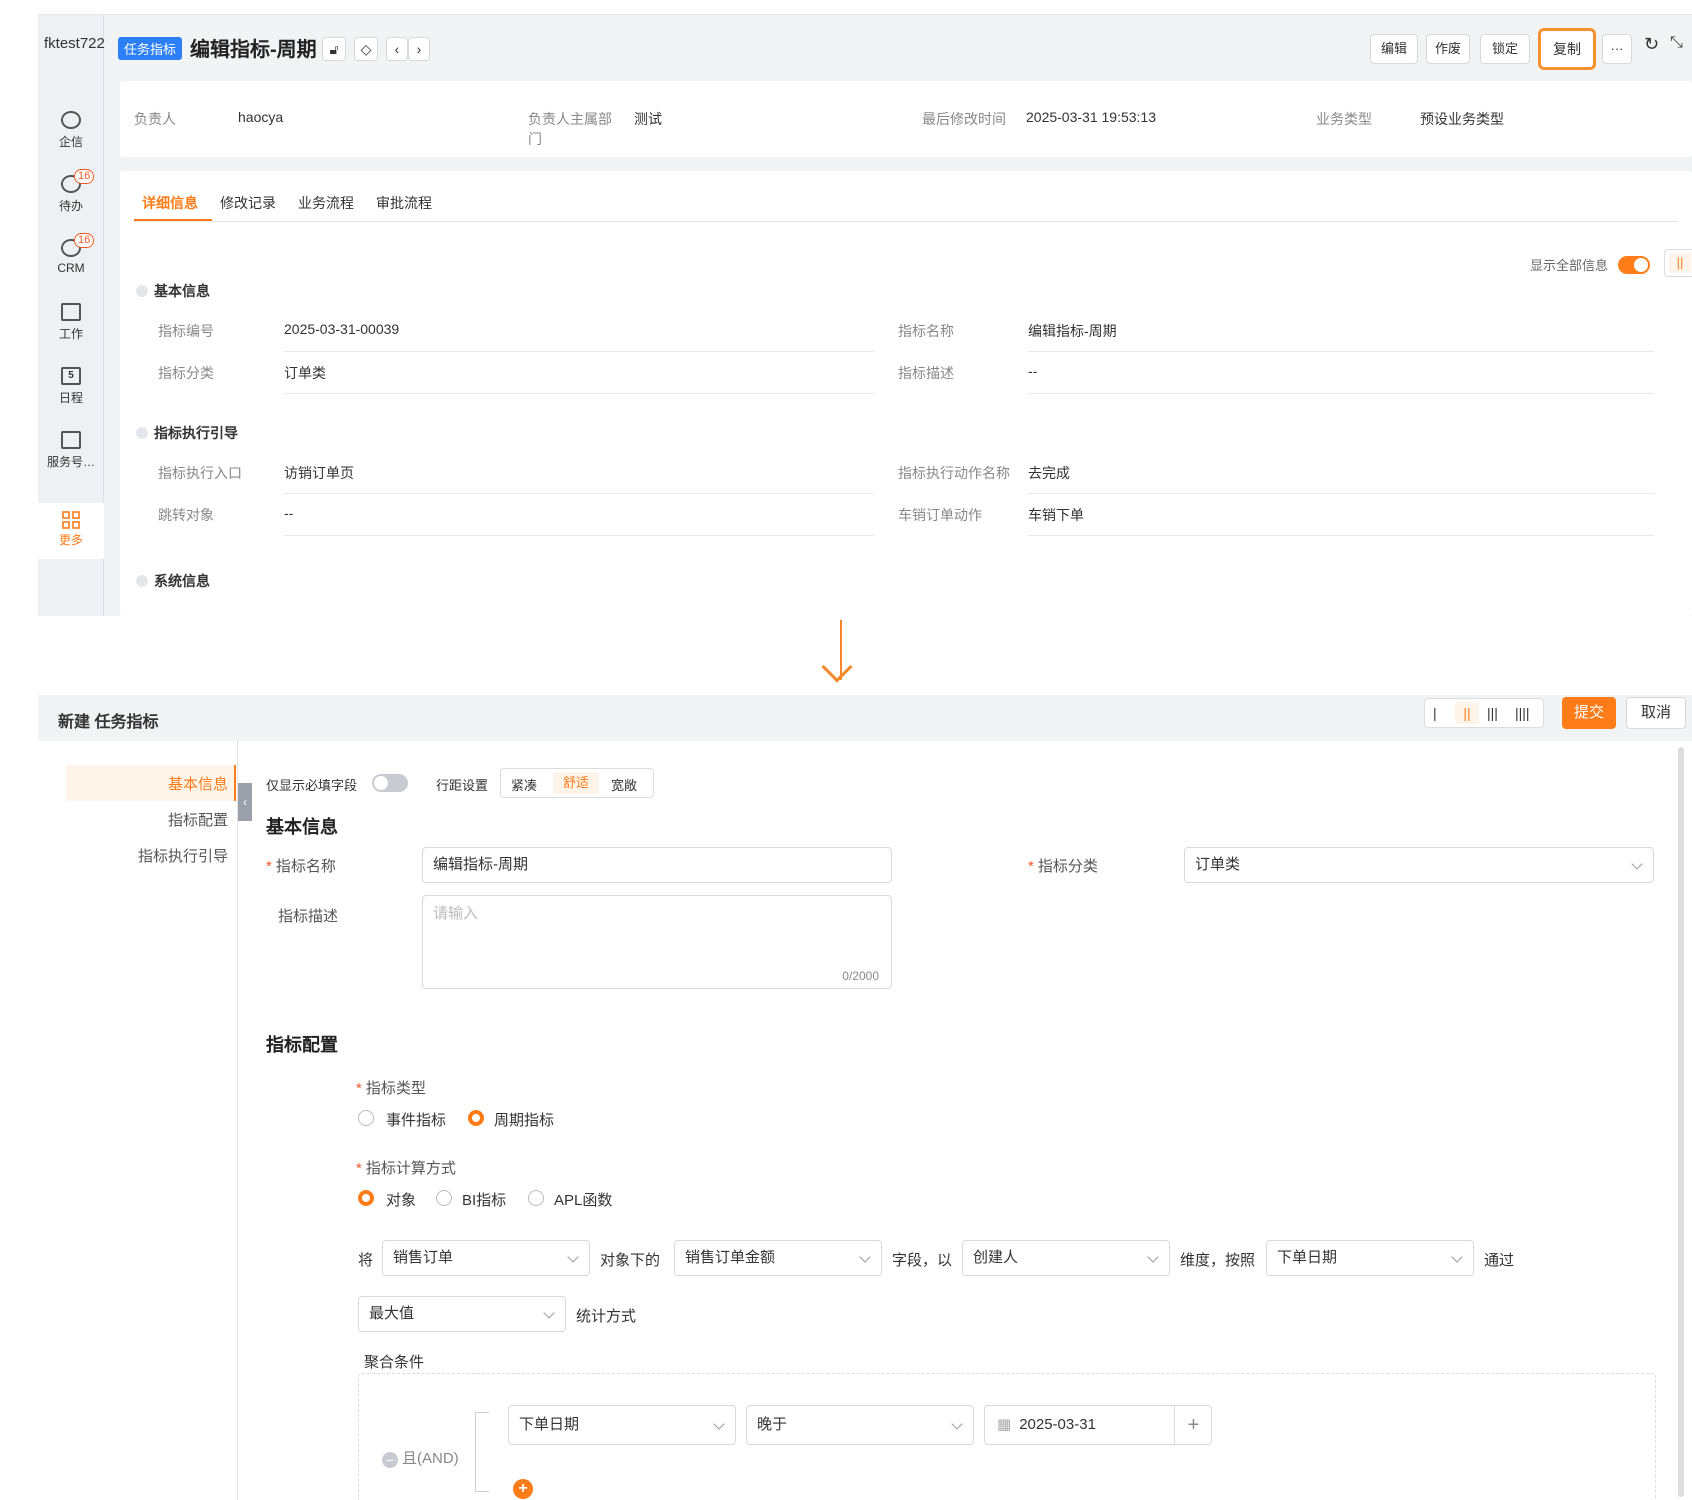 The height and width of the screenshot is (1500, 1692). Describe the element at coordinates (1505, 49) in the screenshot. I see `lock-button: 锁定` at that location.